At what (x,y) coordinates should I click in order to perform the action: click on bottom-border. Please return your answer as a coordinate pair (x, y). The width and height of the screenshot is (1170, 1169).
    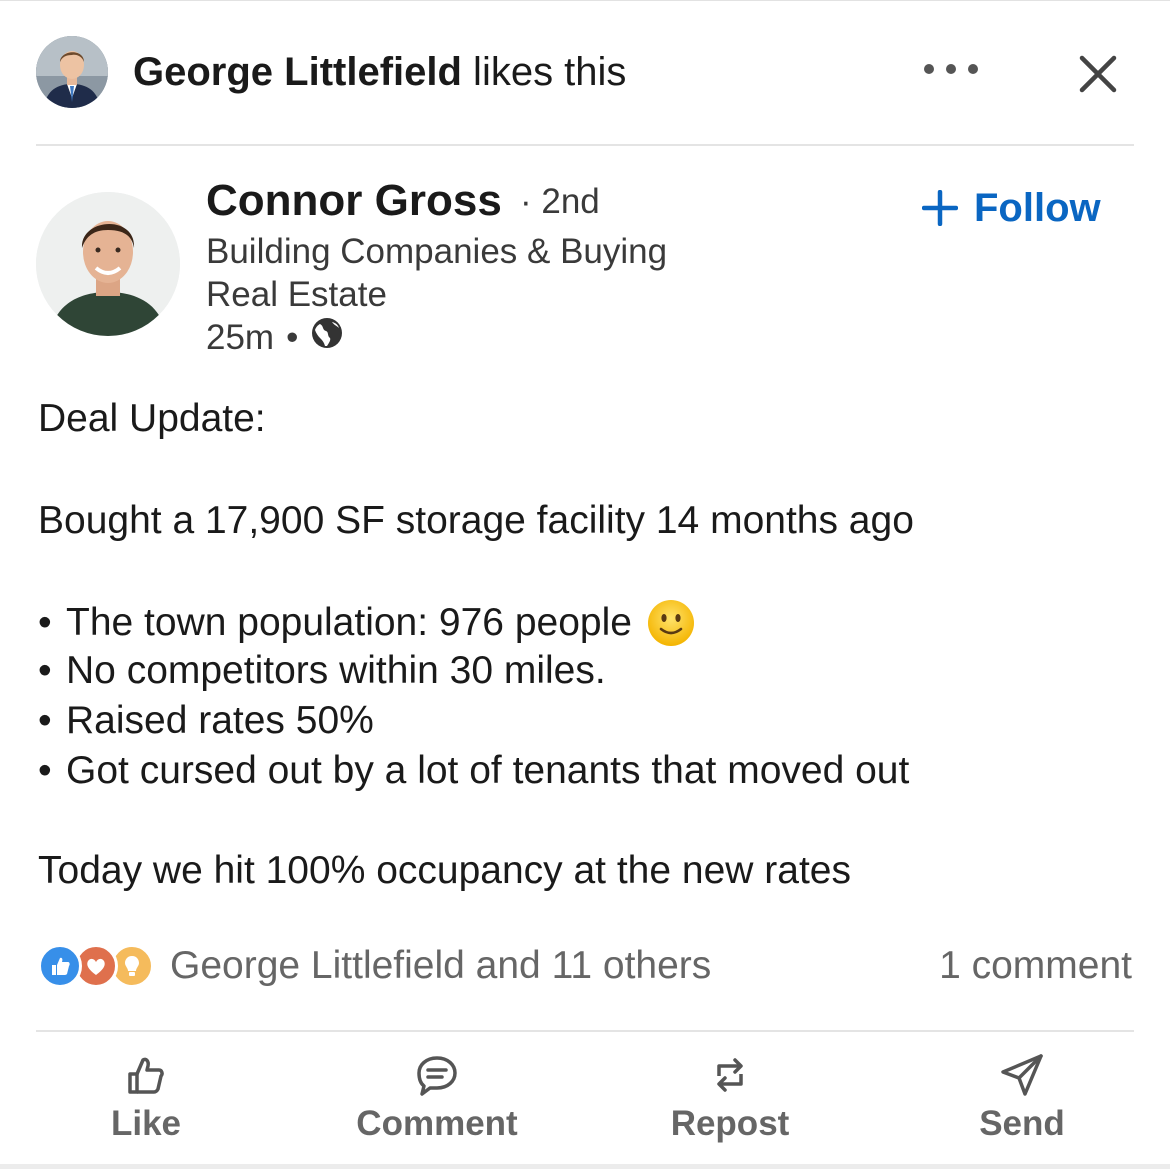
    Looking at the image, I should click on (585, 1166).